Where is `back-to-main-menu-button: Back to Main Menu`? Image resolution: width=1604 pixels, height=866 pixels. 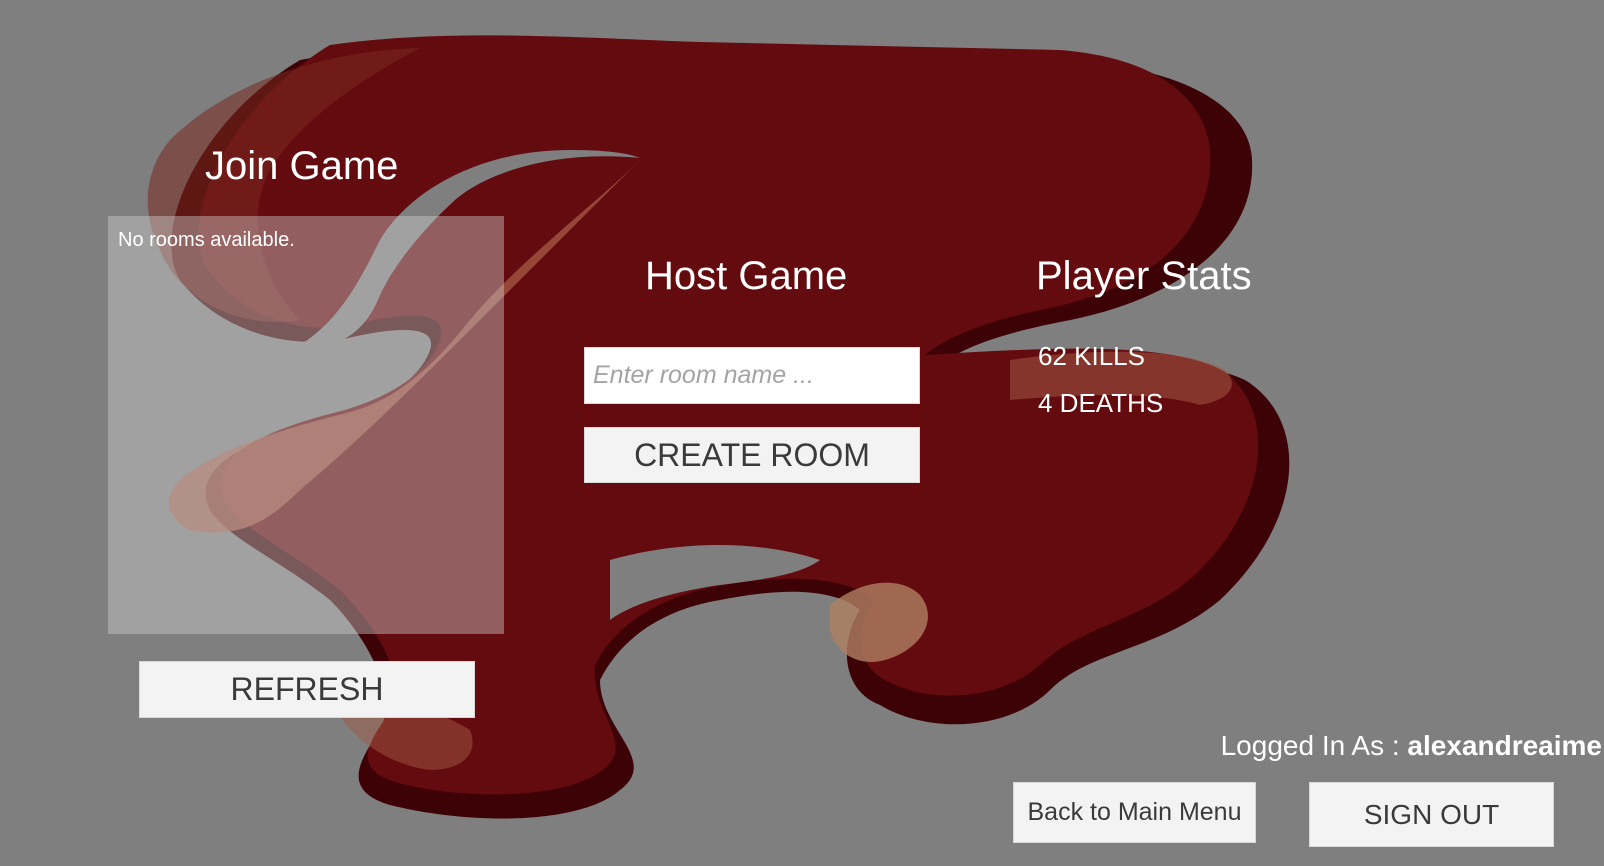
back-to-main-menu-button: Back to Main Menu is located at coordinates (1134, 812).